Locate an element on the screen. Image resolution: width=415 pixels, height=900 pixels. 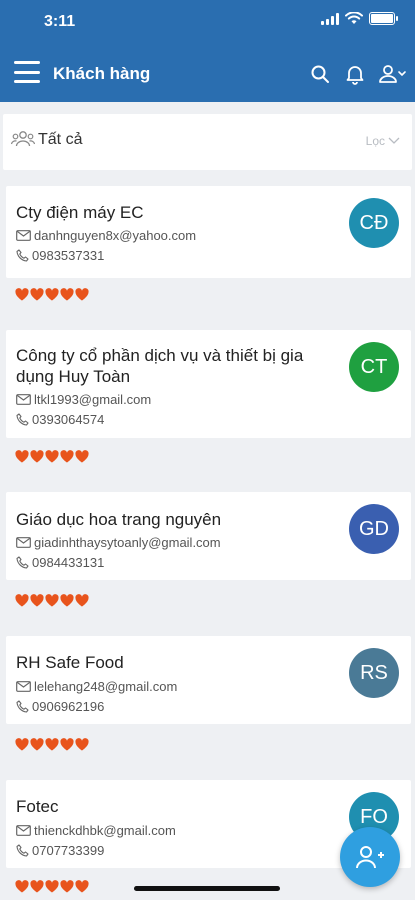
account-menu-button is located at coordinates (393, 74).